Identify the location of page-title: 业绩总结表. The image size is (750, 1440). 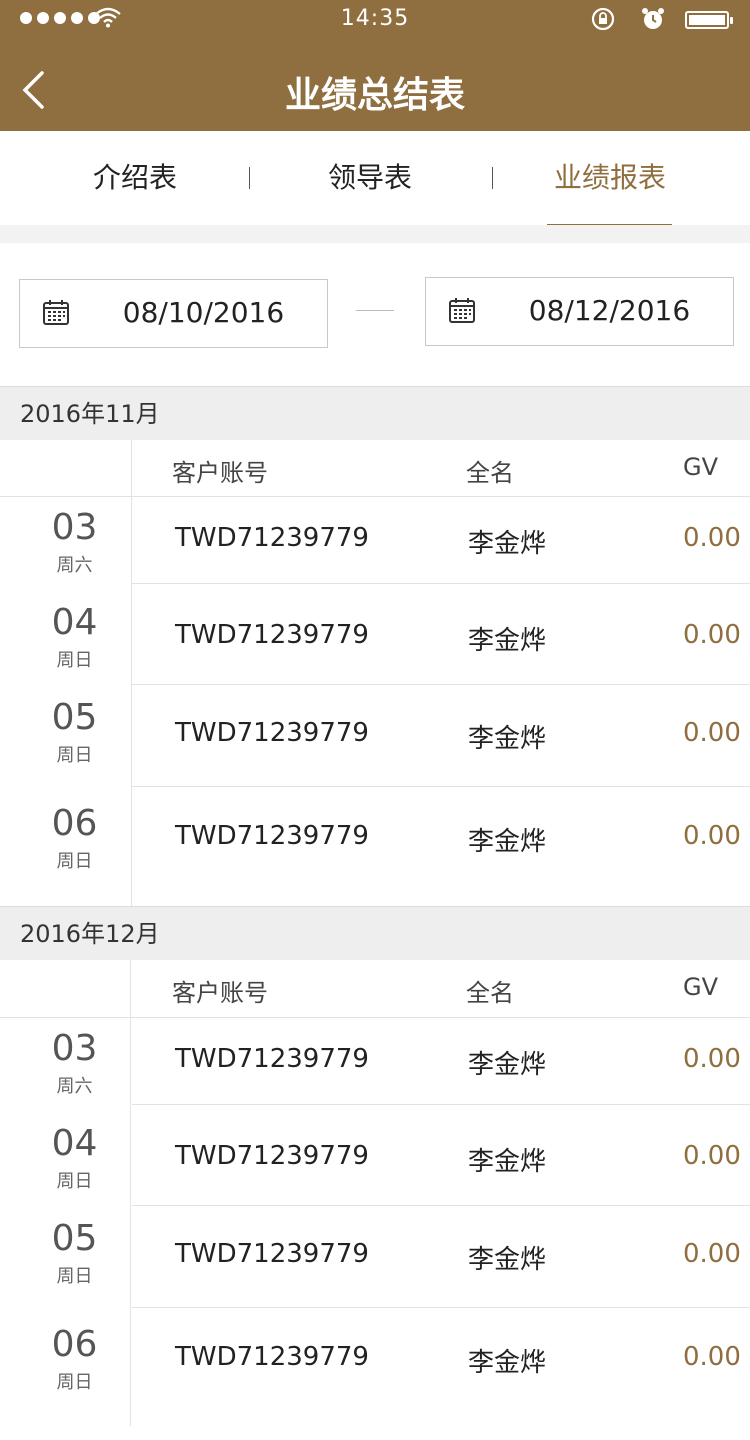
(374, 95).